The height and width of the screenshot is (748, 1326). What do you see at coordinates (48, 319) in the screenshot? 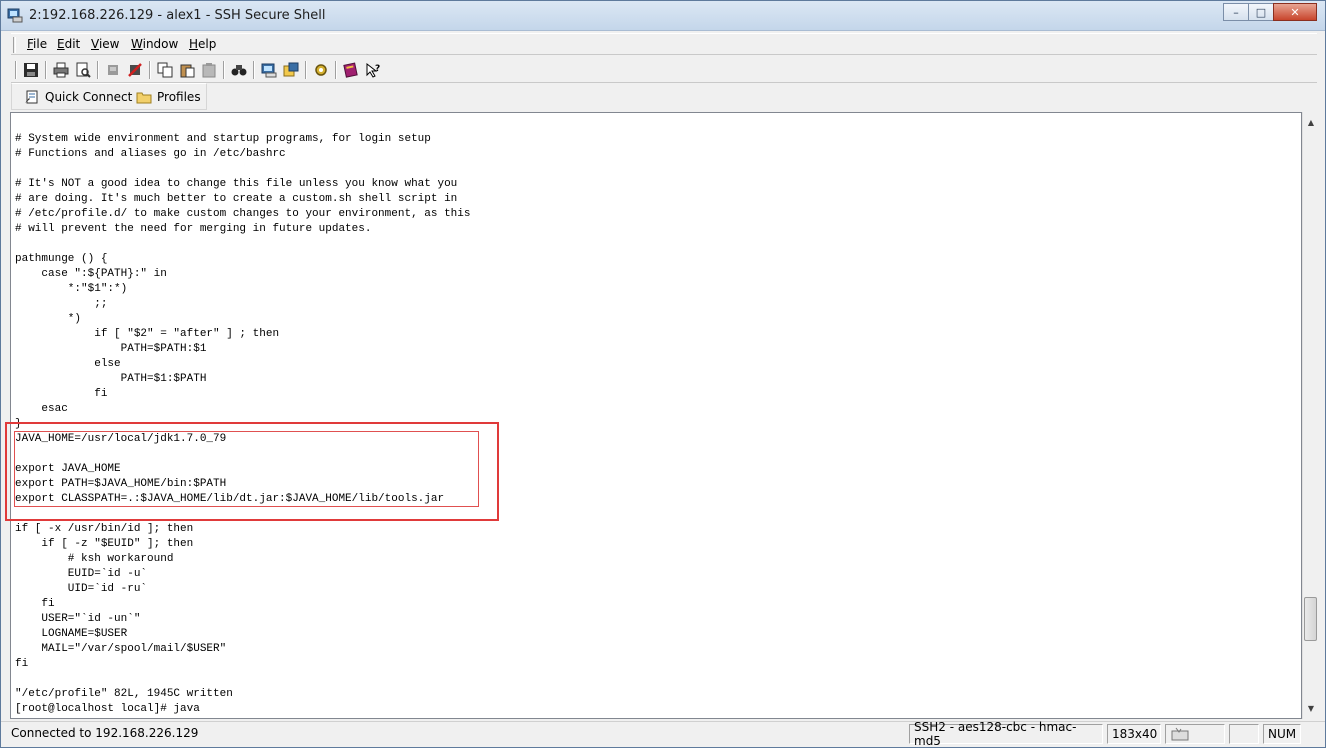
I see `terminal-line: *)` at bounding box center [48, 319].